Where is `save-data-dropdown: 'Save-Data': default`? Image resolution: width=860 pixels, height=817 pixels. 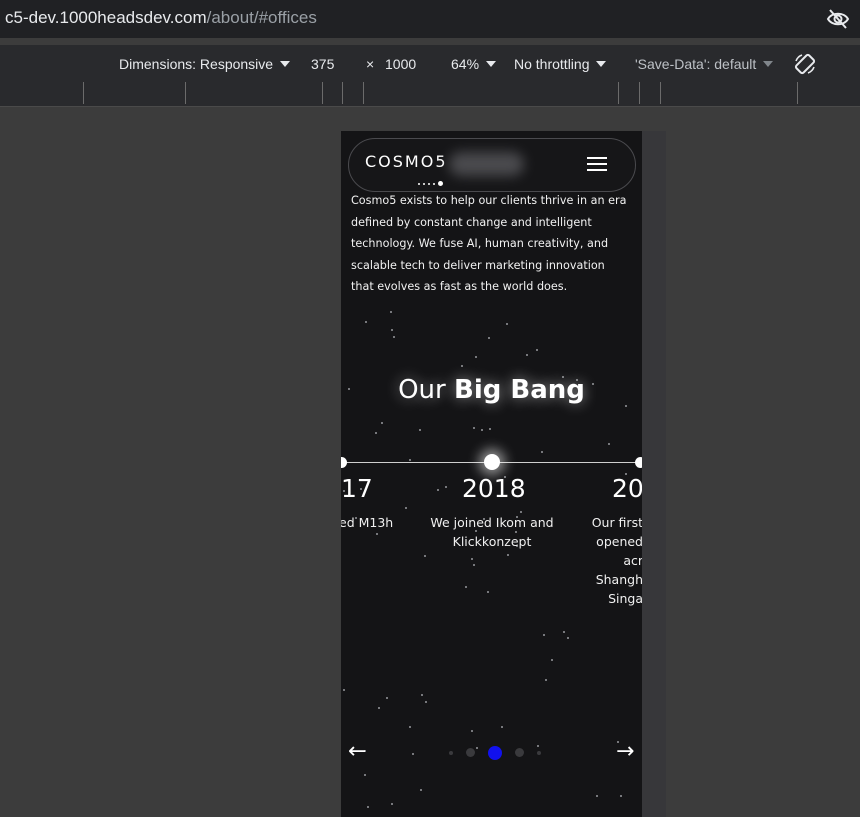
save-data-dropdown: 'Save-Data': default is located at coordinates (704, 64).